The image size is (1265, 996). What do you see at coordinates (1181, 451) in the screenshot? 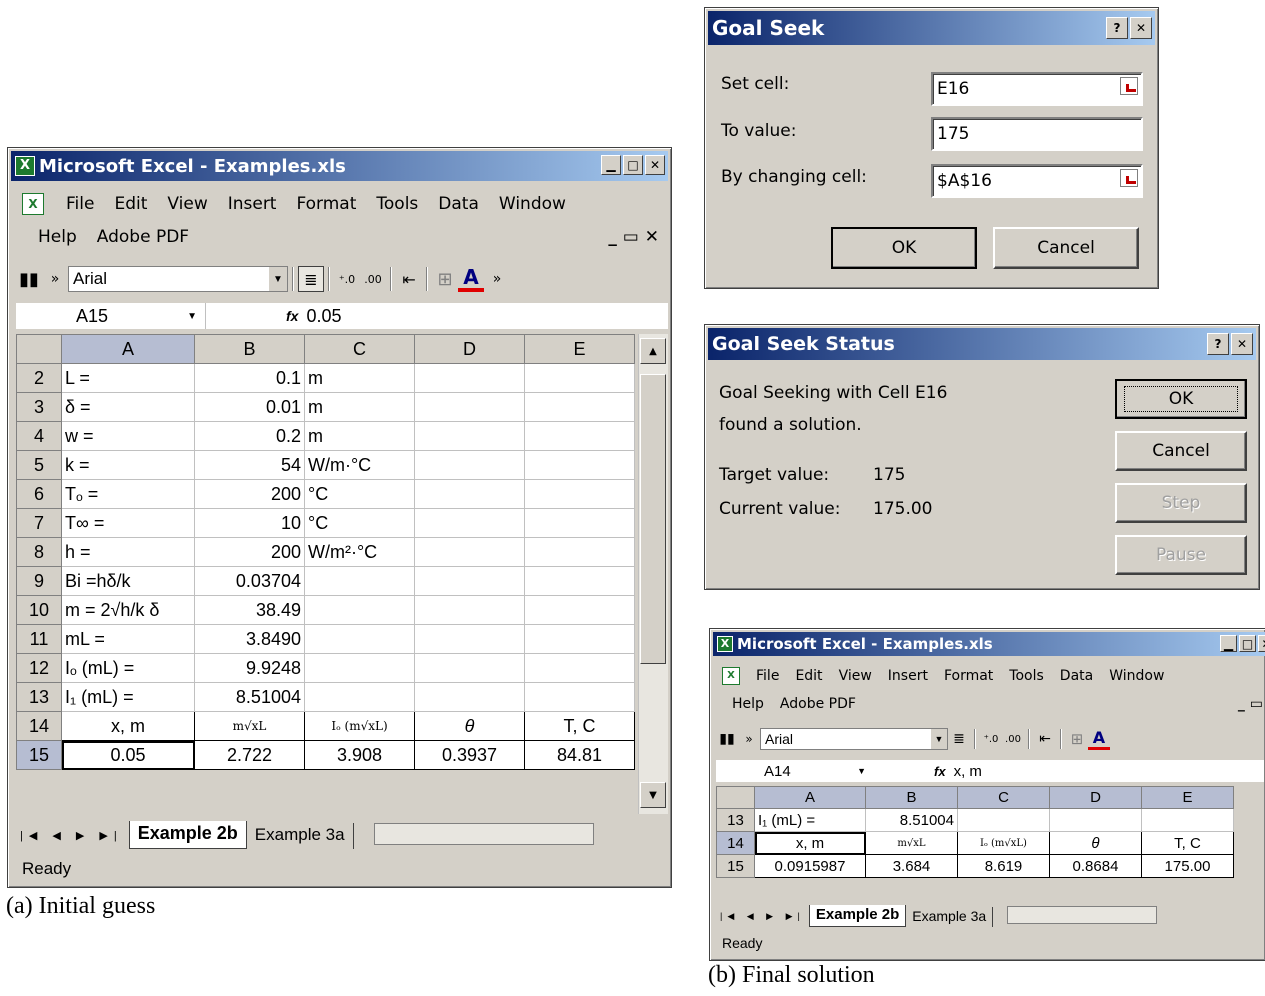
I see `cancel-button: Cancel` at bounding box center [1181, 451].